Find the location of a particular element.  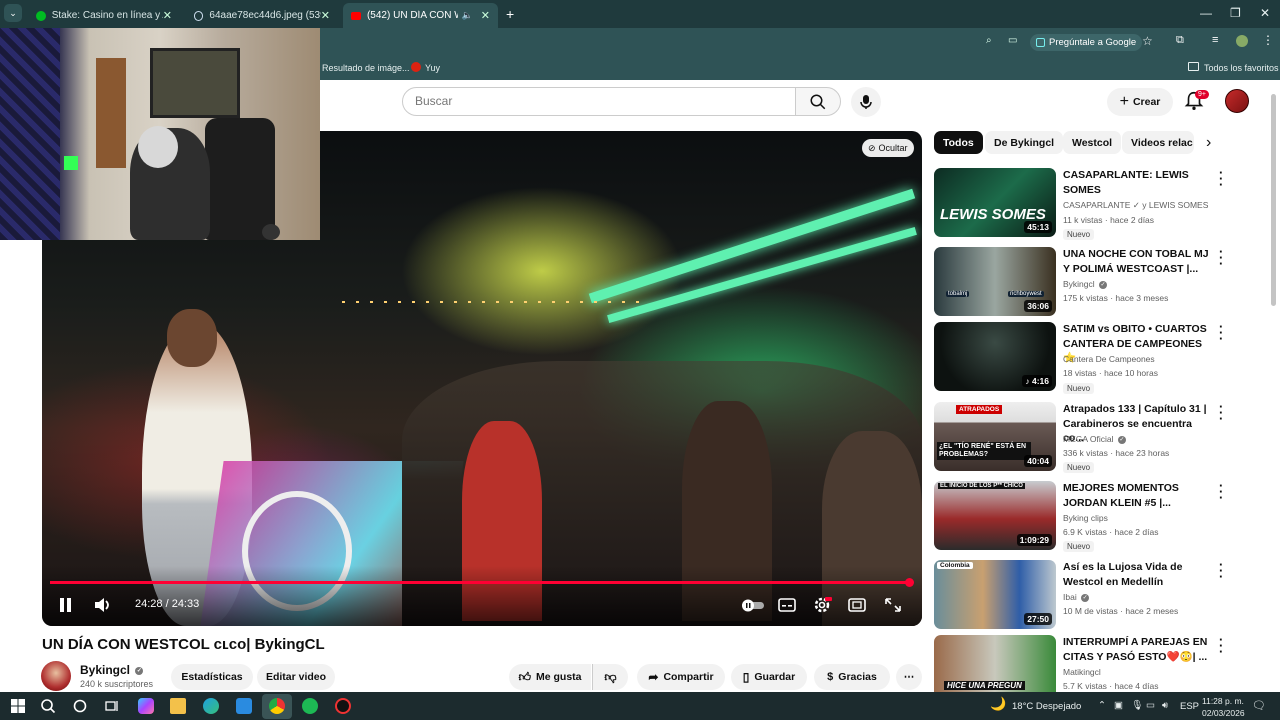

video-thumbnail: HICE UNA PREGUN is located at coordinates (995, 663).